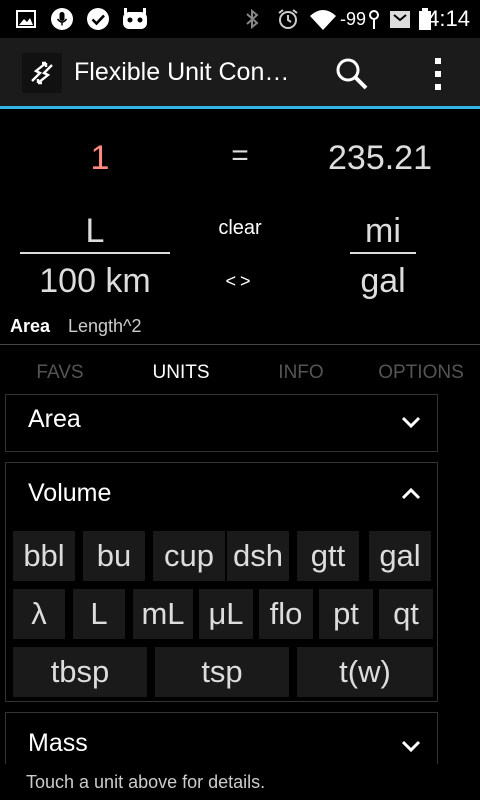 Image resolution: width=480 pixels, height=800 pixels. What do you see at coordinates (221, 423) in the screenshot?
I see `category-area: Area` at bounding box center [221, 423].